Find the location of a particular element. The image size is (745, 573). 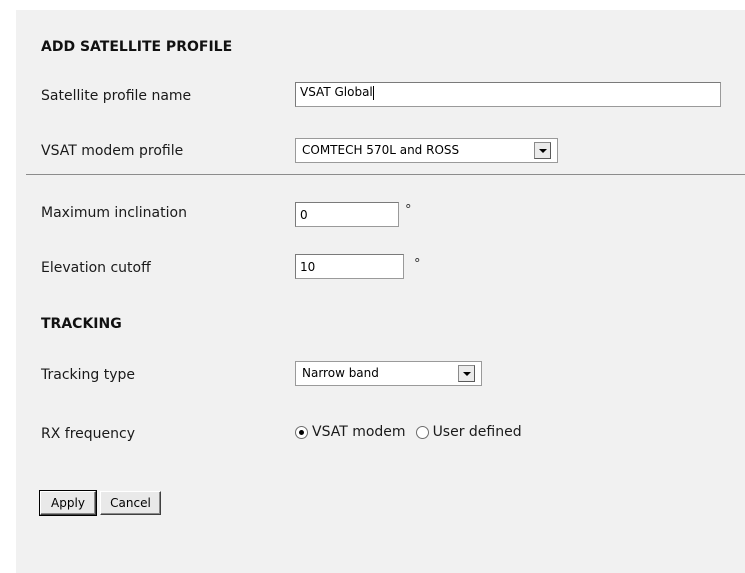

radio-user-defined is located at coordinates (422, 432).